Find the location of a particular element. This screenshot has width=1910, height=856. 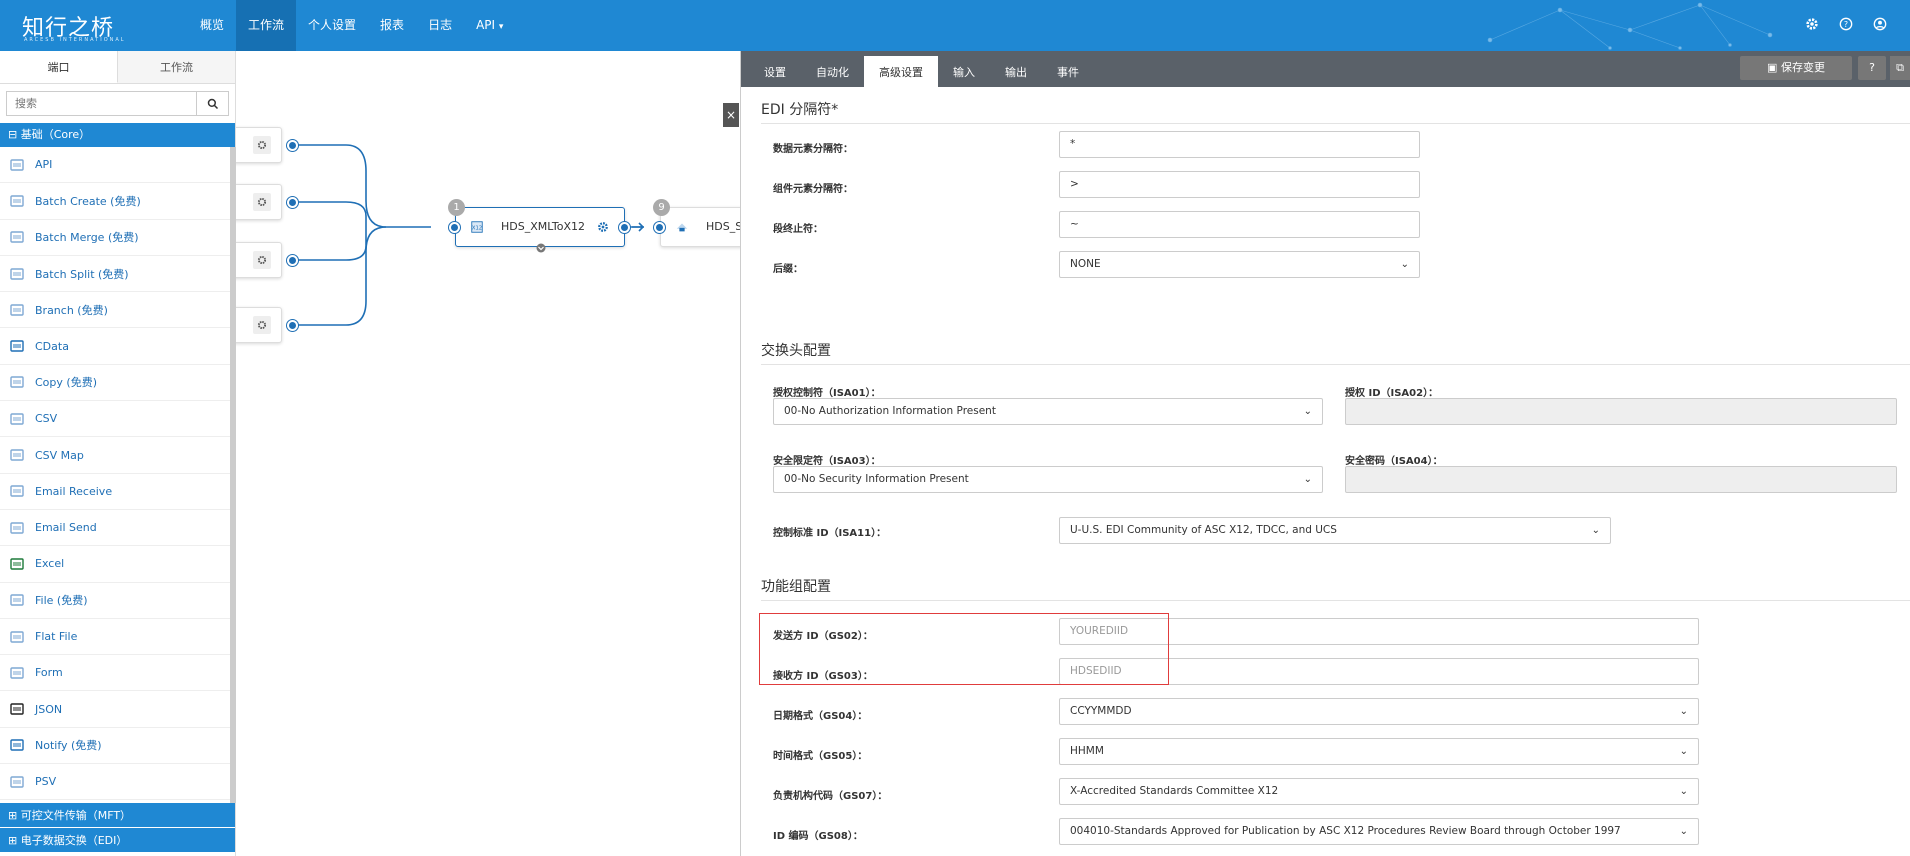

list-item: PSV is located at coordinates (115, 782).